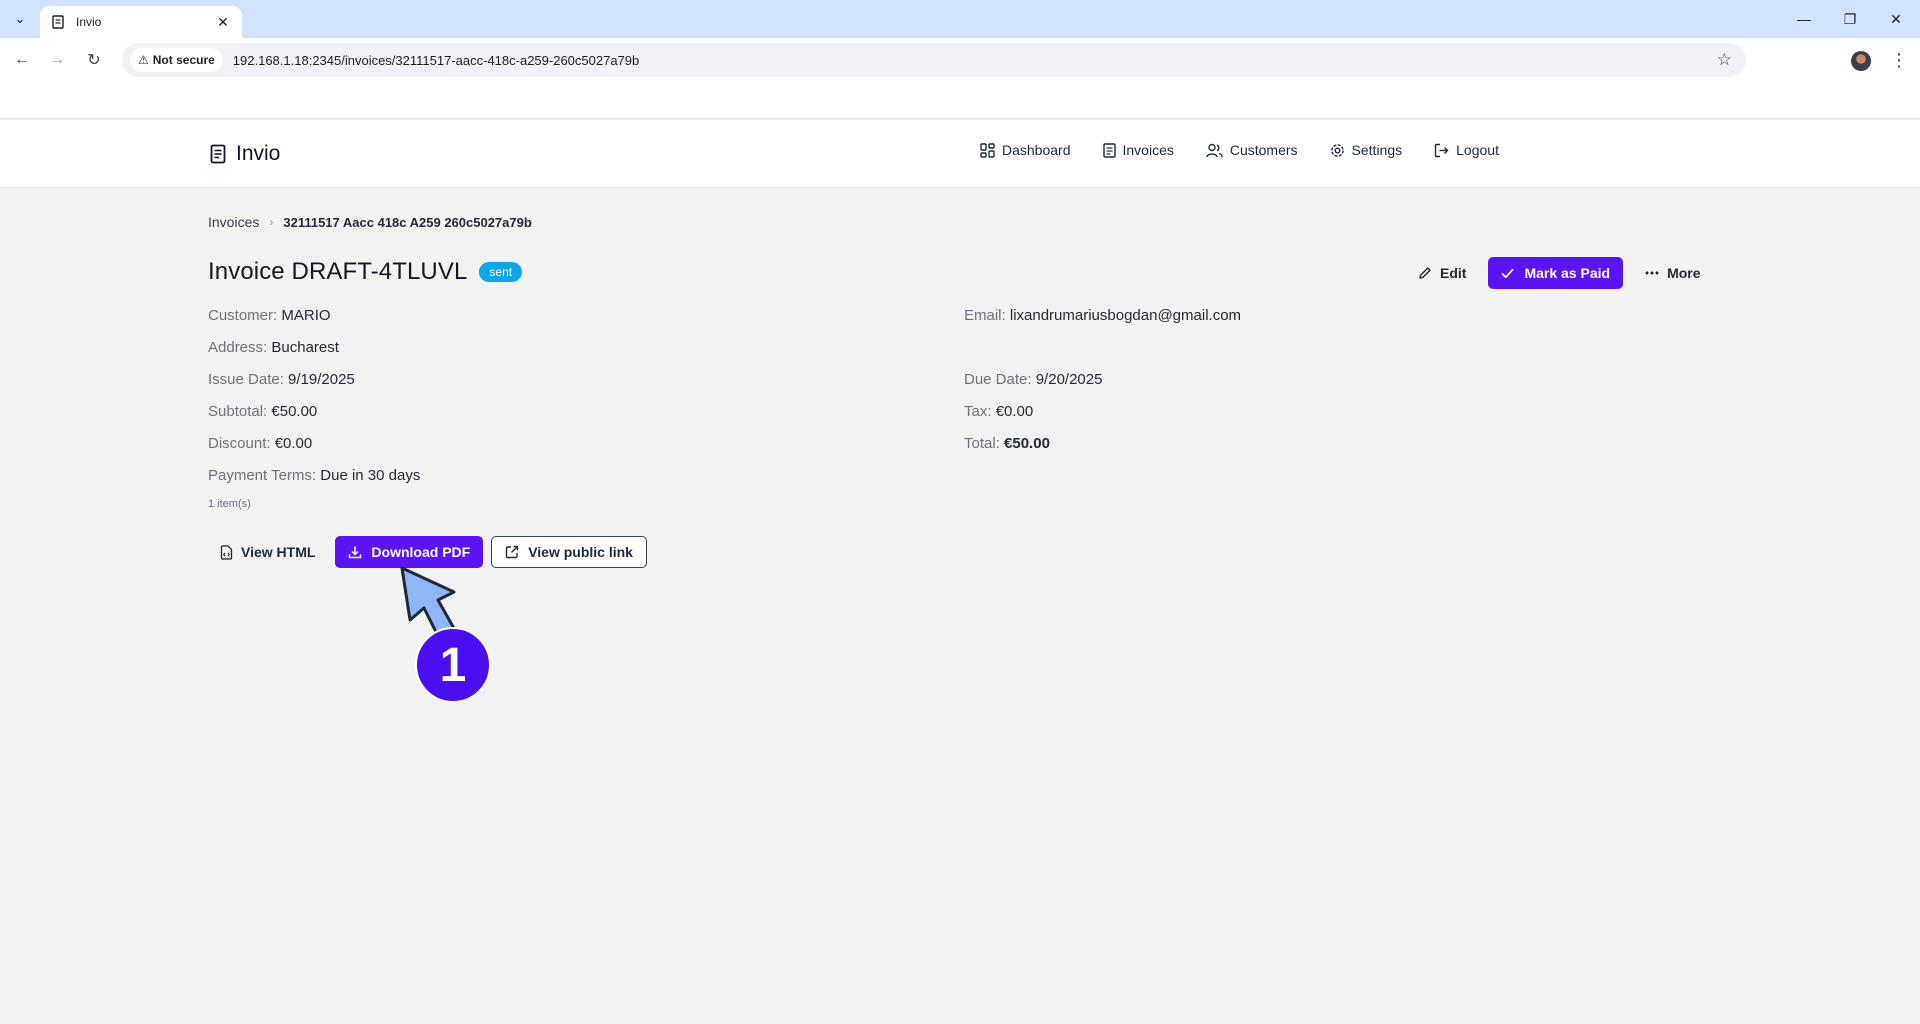 This screenshot has width=1920, height=1024. I want to click on due-date-field: Due Date: 9/20/2025, so click(1033, 379).